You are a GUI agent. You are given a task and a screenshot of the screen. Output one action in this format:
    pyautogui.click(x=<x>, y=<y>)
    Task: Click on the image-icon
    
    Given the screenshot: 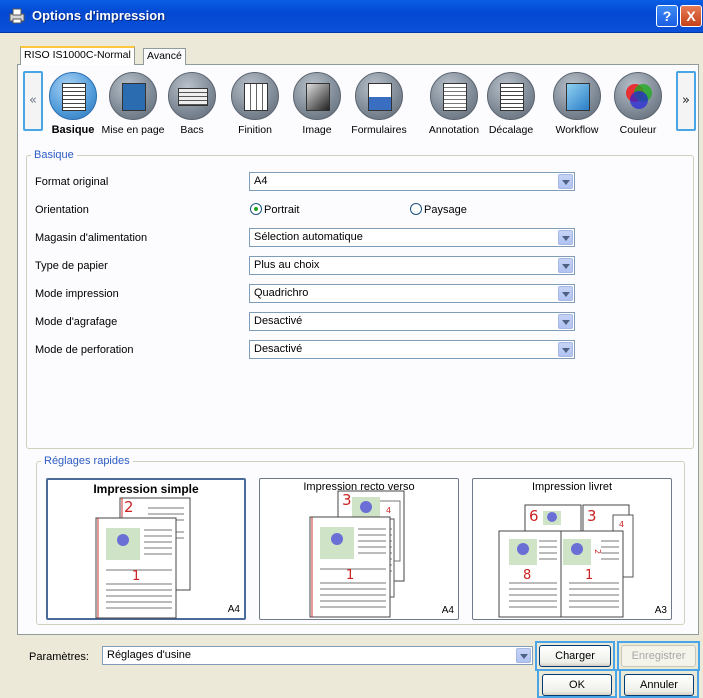 What is the action you would take?
    pyautogui.click(x=317, y=96)
    